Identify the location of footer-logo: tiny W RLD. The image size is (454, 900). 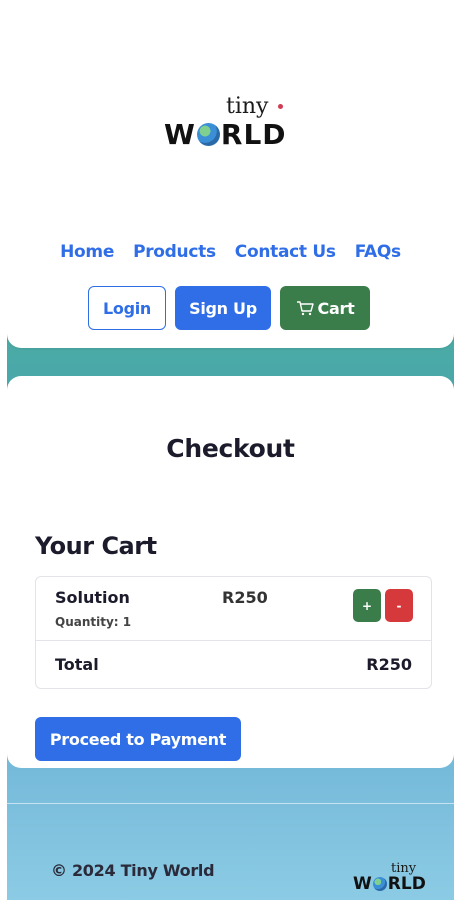
(393, 880).